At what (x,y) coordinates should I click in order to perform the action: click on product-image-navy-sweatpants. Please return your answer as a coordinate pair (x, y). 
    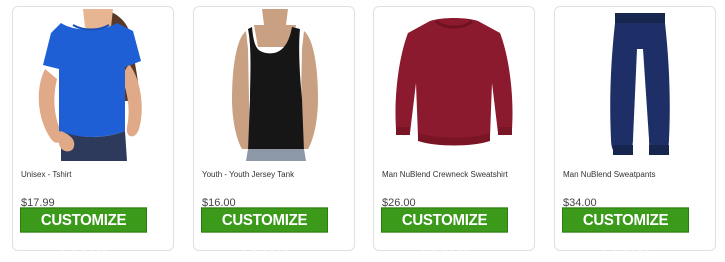
    Looking at the image, I should click on (635, 85).